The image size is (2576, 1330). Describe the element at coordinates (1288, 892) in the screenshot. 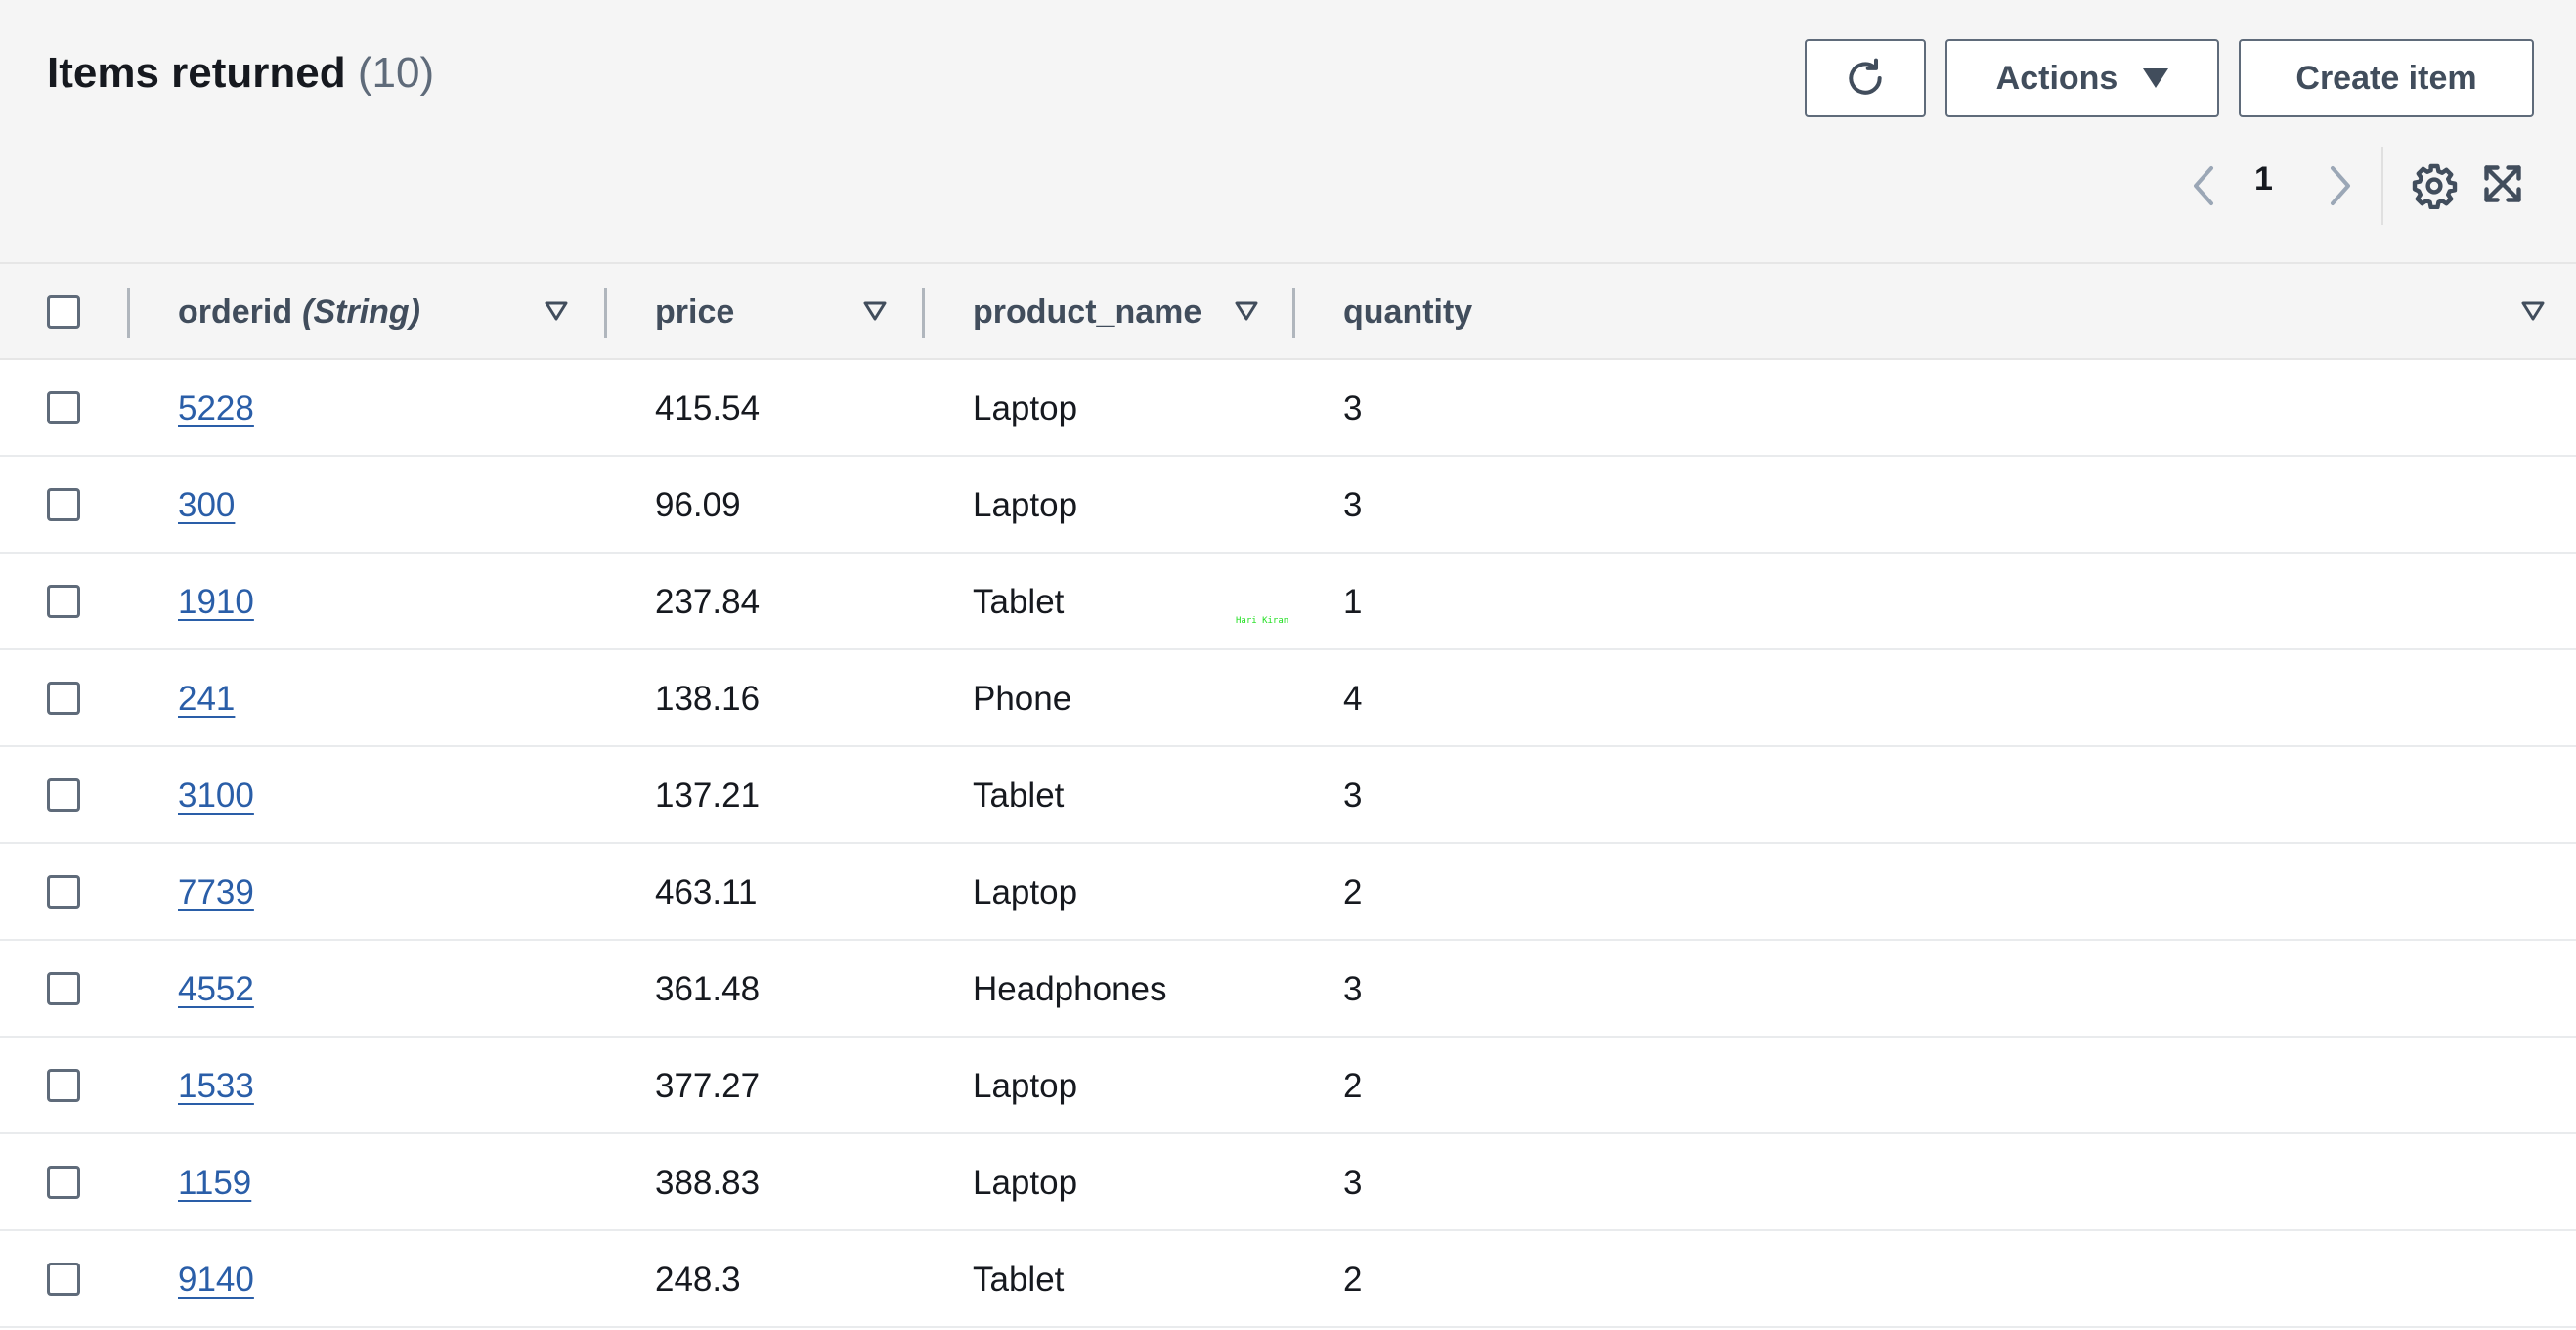

I see `table-row: 7739 463.11 Laptop 2` at that location.